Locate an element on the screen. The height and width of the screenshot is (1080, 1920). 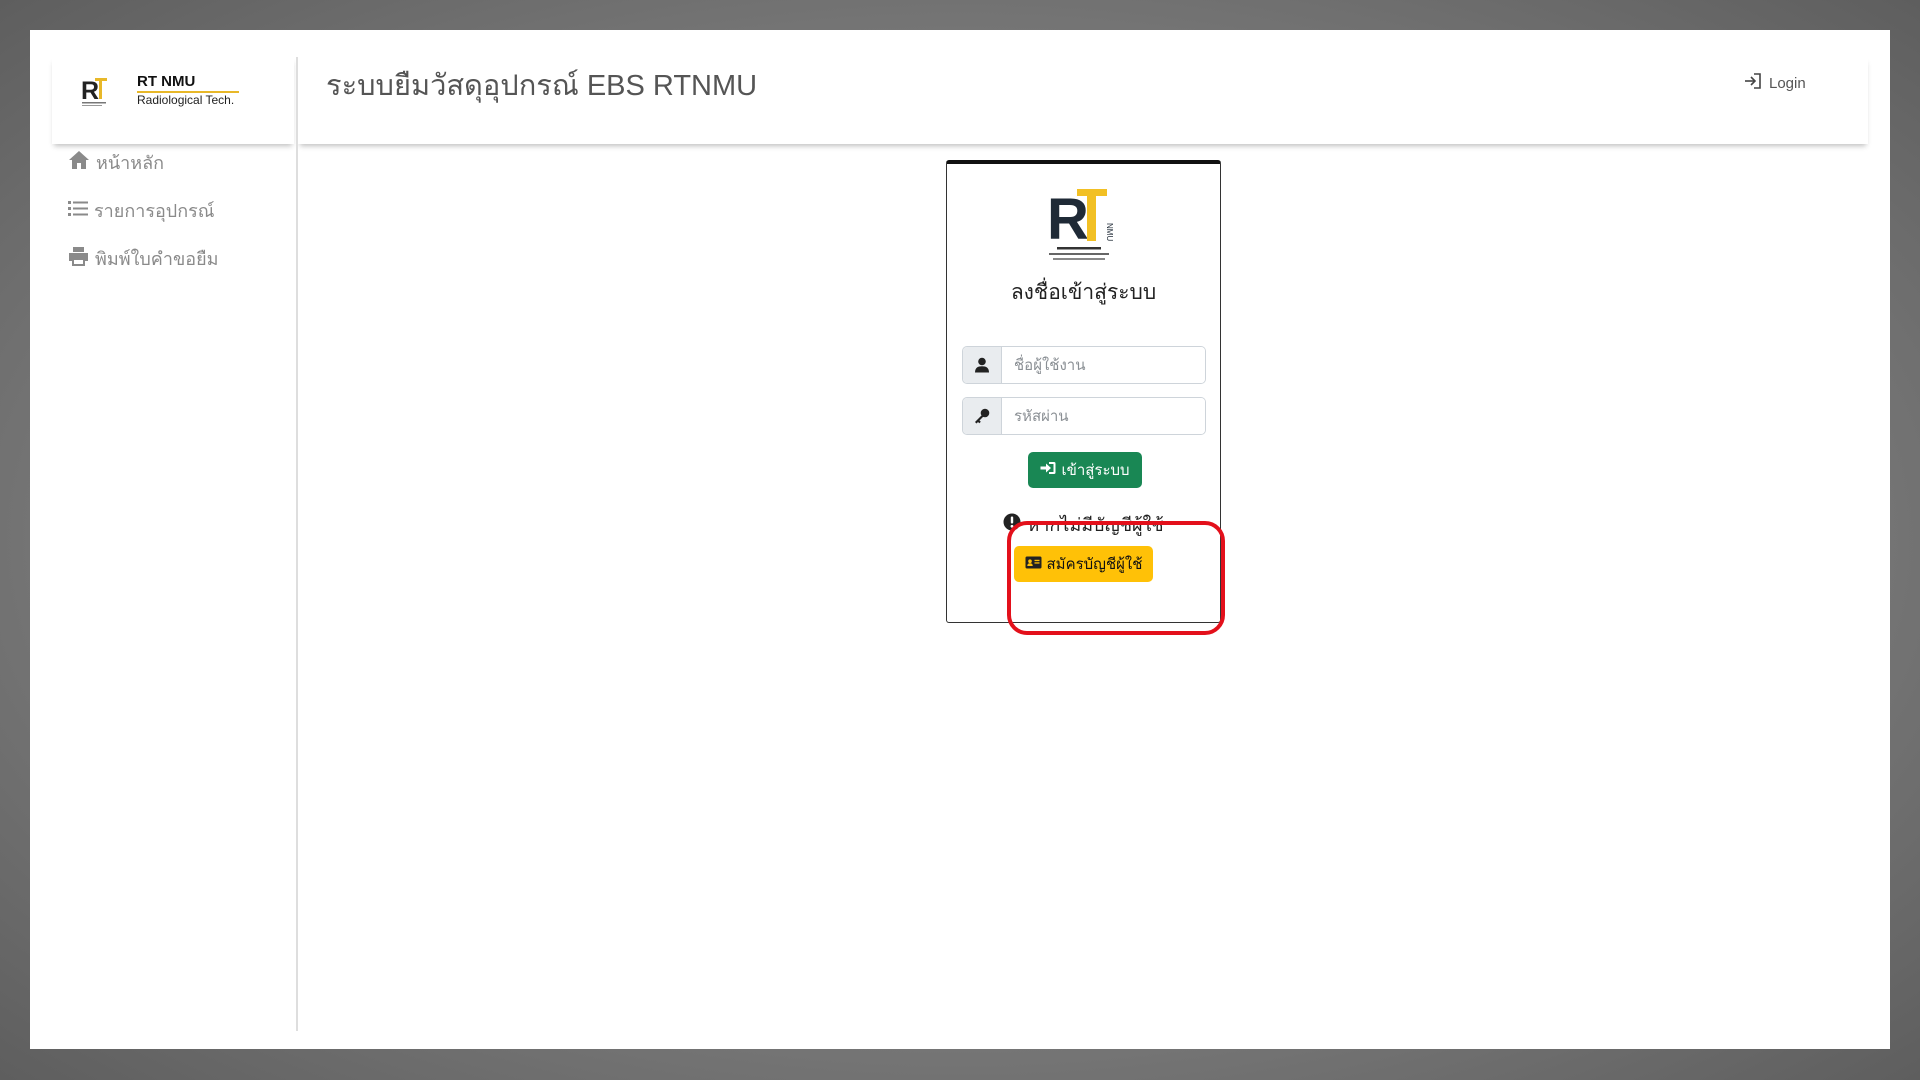
sidebar-item-equipment-list: รายการอุปกรณ์ is located at coordinates (143, 210).